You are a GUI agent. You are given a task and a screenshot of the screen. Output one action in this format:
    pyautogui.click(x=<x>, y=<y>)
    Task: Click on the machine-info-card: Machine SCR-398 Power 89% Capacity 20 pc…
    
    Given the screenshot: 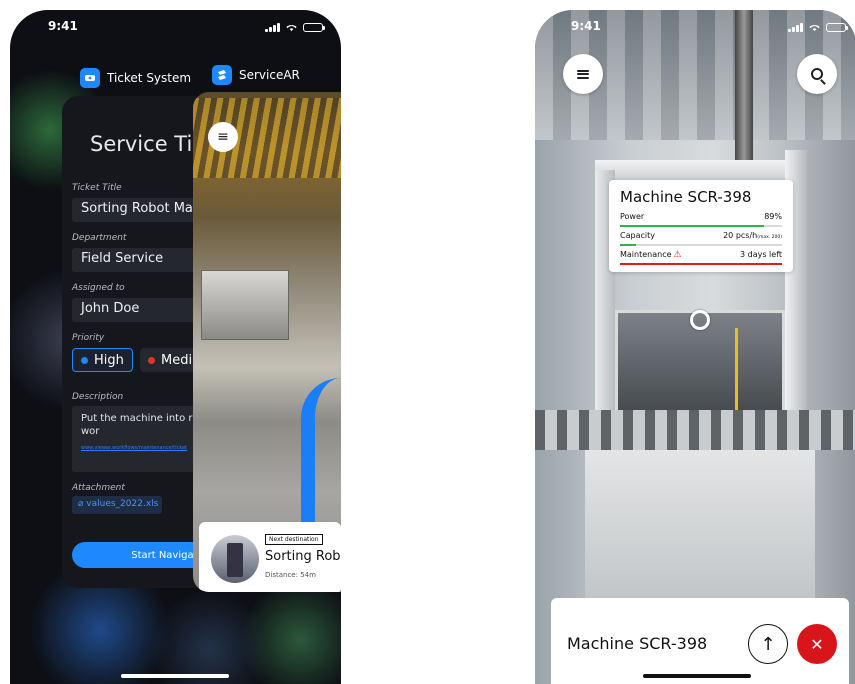 What is the action you would take?
    pyautogui.click(x=701, y=226)
    